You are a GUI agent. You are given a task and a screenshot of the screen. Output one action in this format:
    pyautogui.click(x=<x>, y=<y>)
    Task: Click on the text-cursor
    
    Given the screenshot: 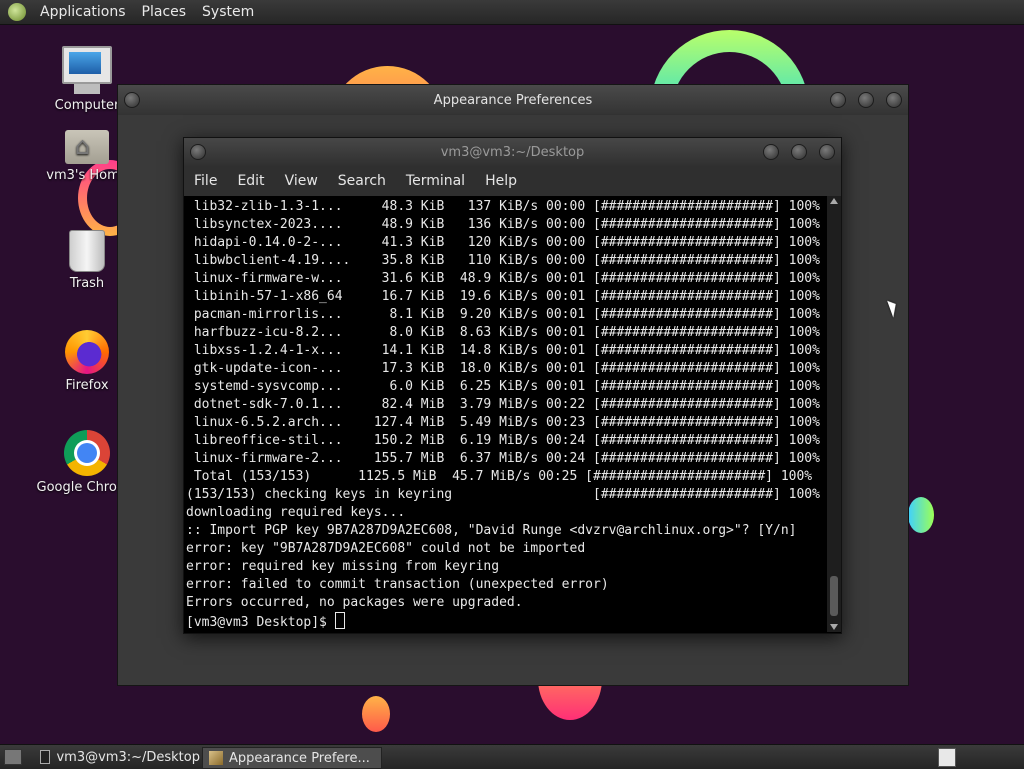 What is the action you would take?
    pyautogui.click(x=339, y=620)
    